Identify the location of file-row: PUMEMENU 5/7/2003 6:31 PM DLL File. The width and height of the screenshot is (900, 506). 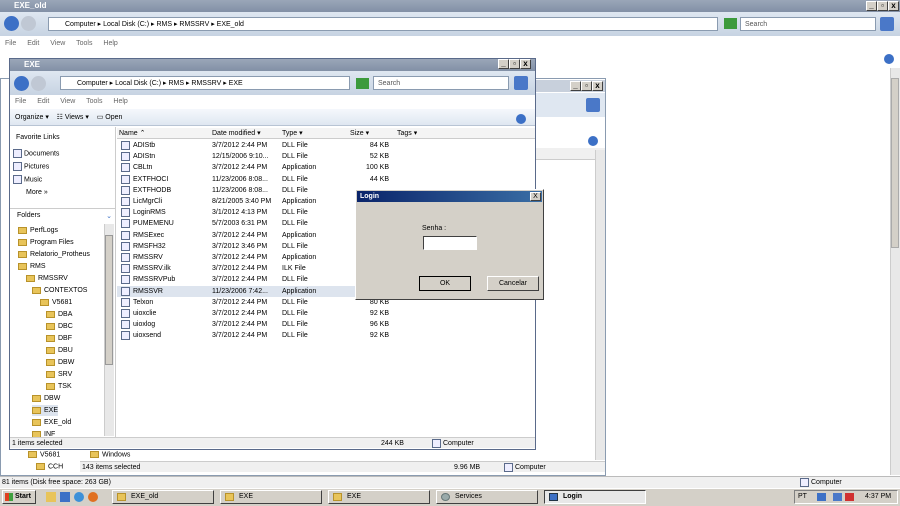
(237, 223).